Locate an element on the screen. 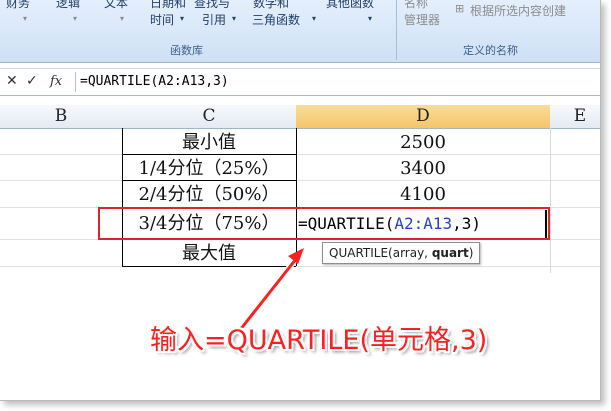 The width and height of the screenshot is (611, 411). annotation-text: 输入=QUARTILE(单元格,3) is located at coordinates (319, 340).